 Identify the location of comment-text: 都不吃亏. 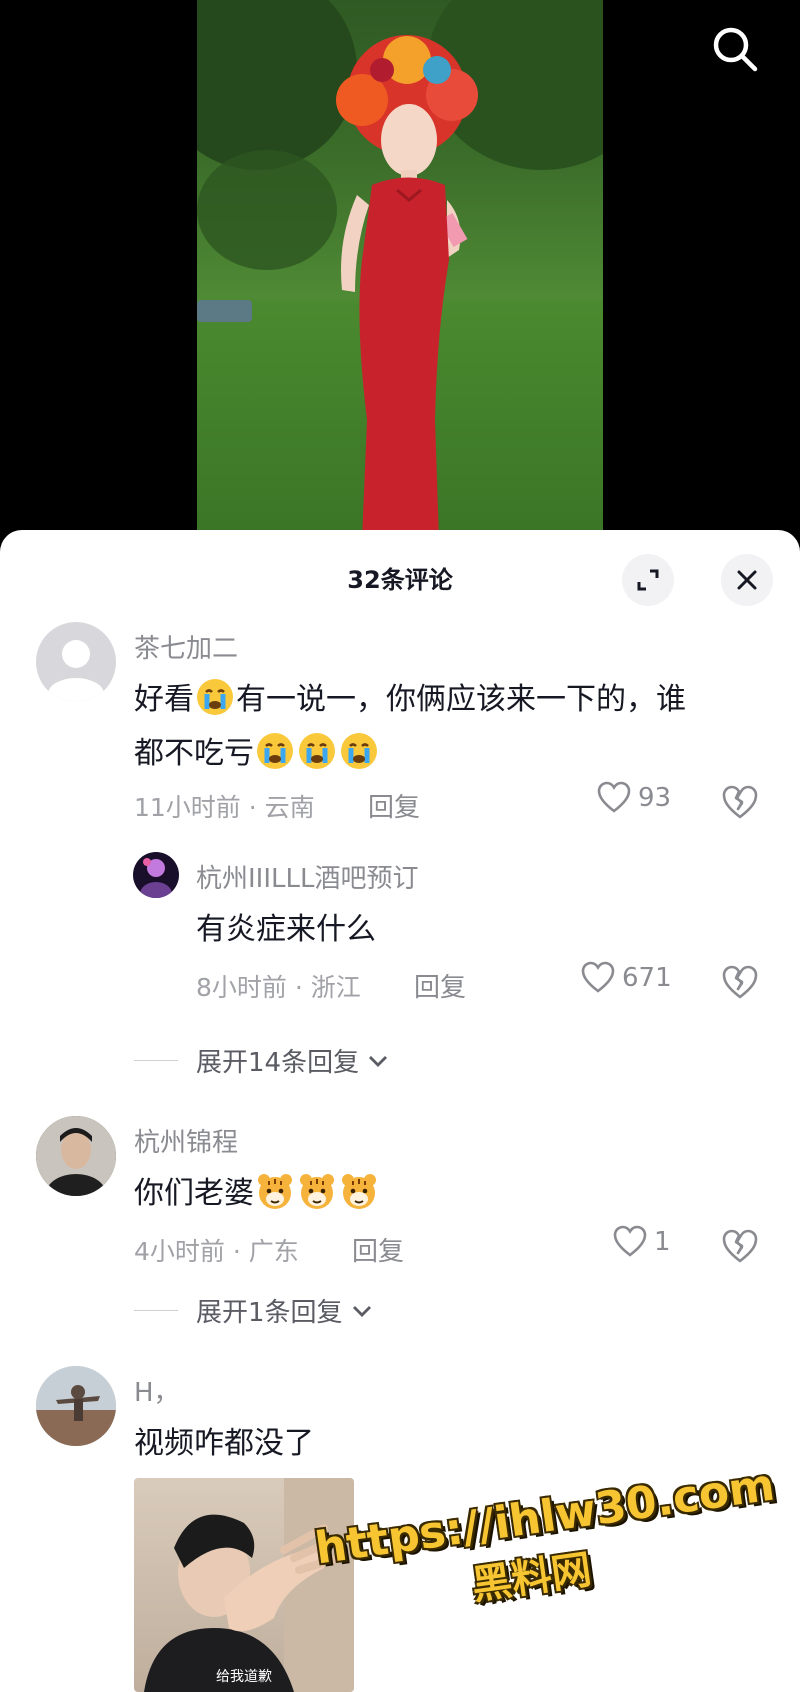
(257, 754).